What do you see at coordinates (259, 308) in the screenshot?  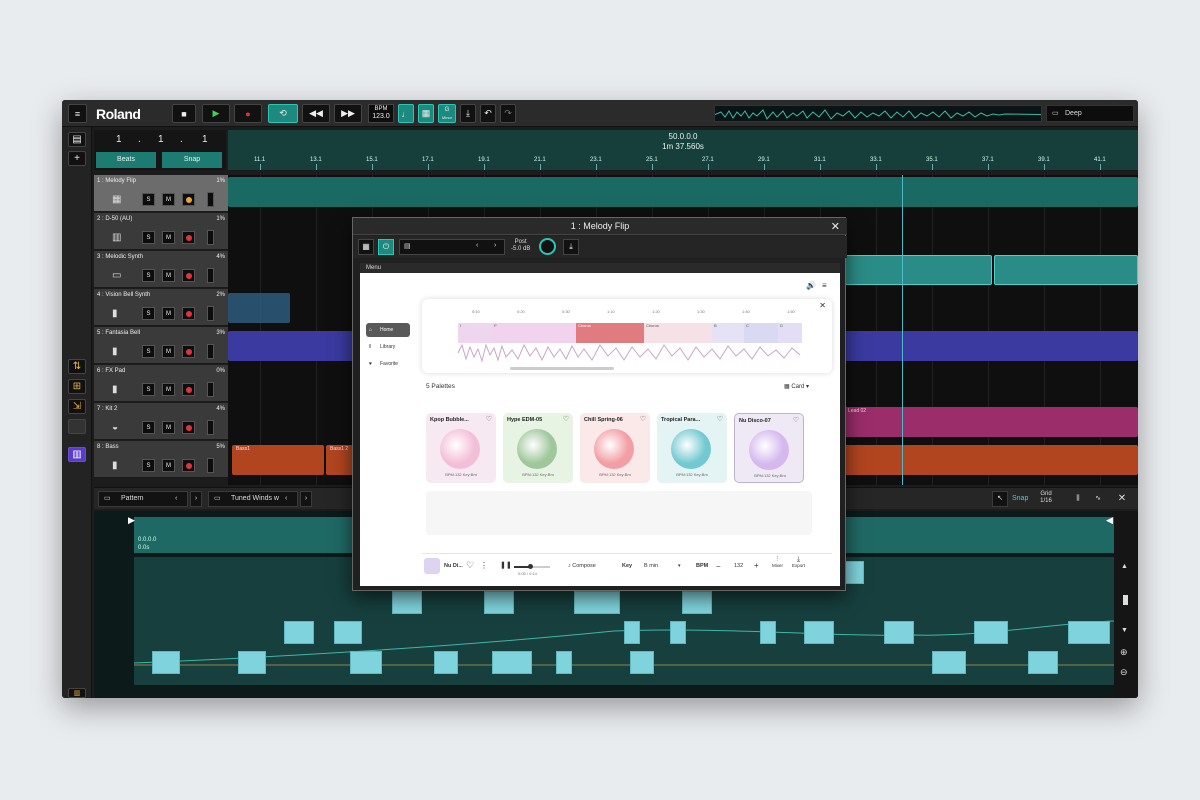 I see `clip-vision-bell` at bounding box center [259, 308].